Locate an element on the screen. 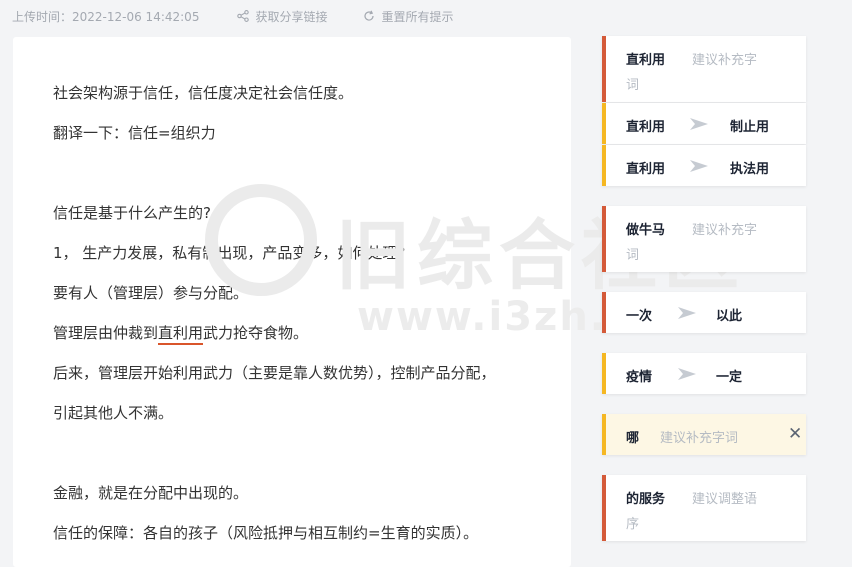 The width and height of the screenshot is (852, 567). suggestion-replacement: 一定 is located at coordinates (729, 375).